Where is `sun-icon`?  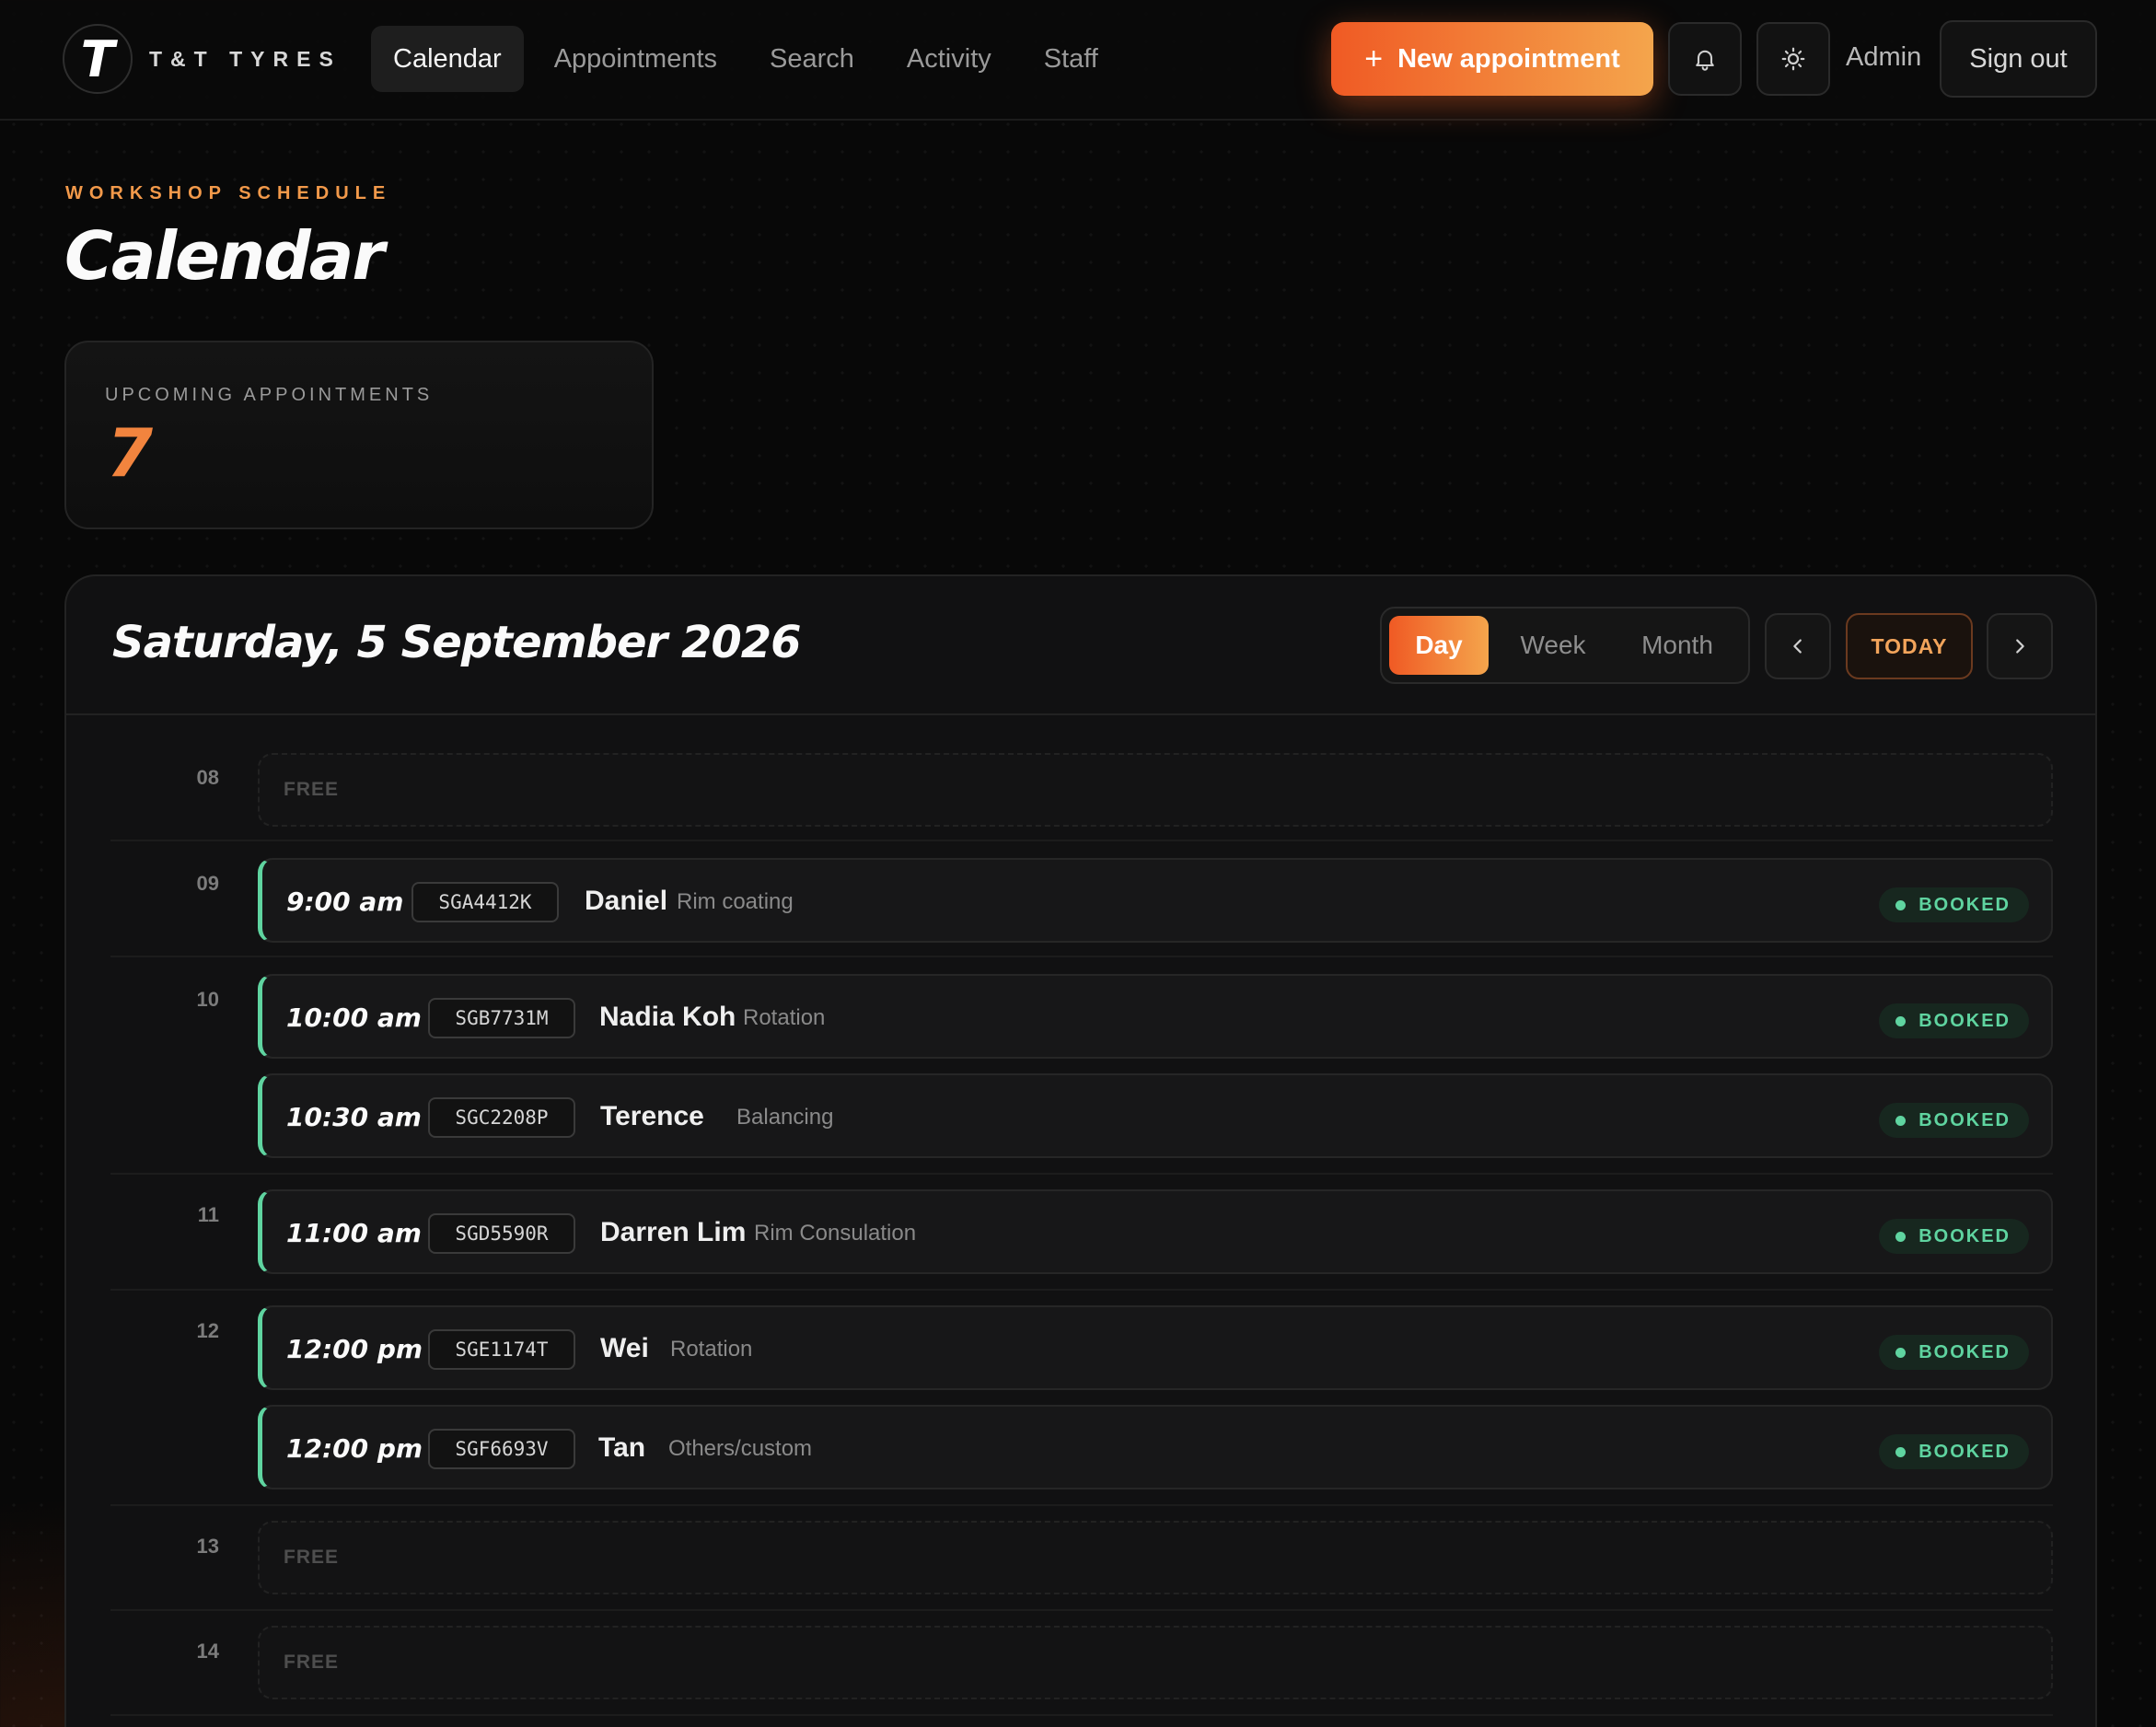
sun-icon is located at coordinates (1793, 59).